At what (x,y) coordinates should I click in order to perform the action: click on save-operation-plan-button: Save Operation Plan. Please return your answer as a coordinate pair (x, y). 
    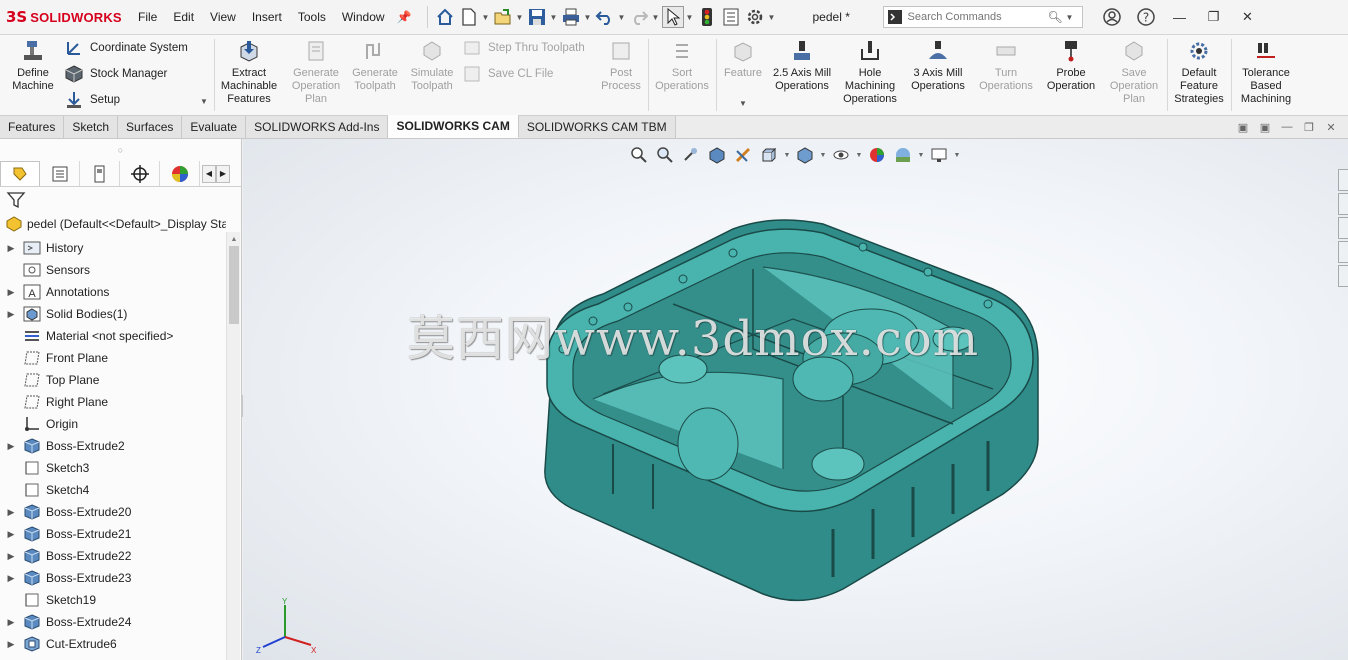
    Looking at the image, I should click on (1134, 72).